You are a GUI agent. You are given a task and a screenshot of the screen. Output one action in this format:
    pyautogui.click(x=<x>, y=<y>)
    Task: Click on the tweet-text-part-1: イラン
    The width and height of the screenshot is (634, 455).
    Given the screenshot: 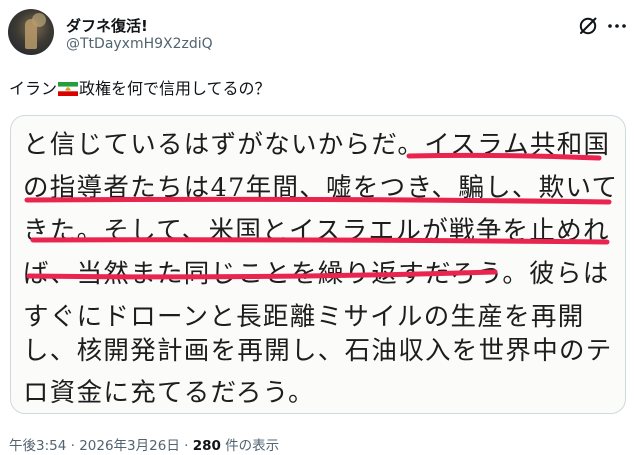 What is the action you would take?
    pyautogui.click(x=33, y=88)
    